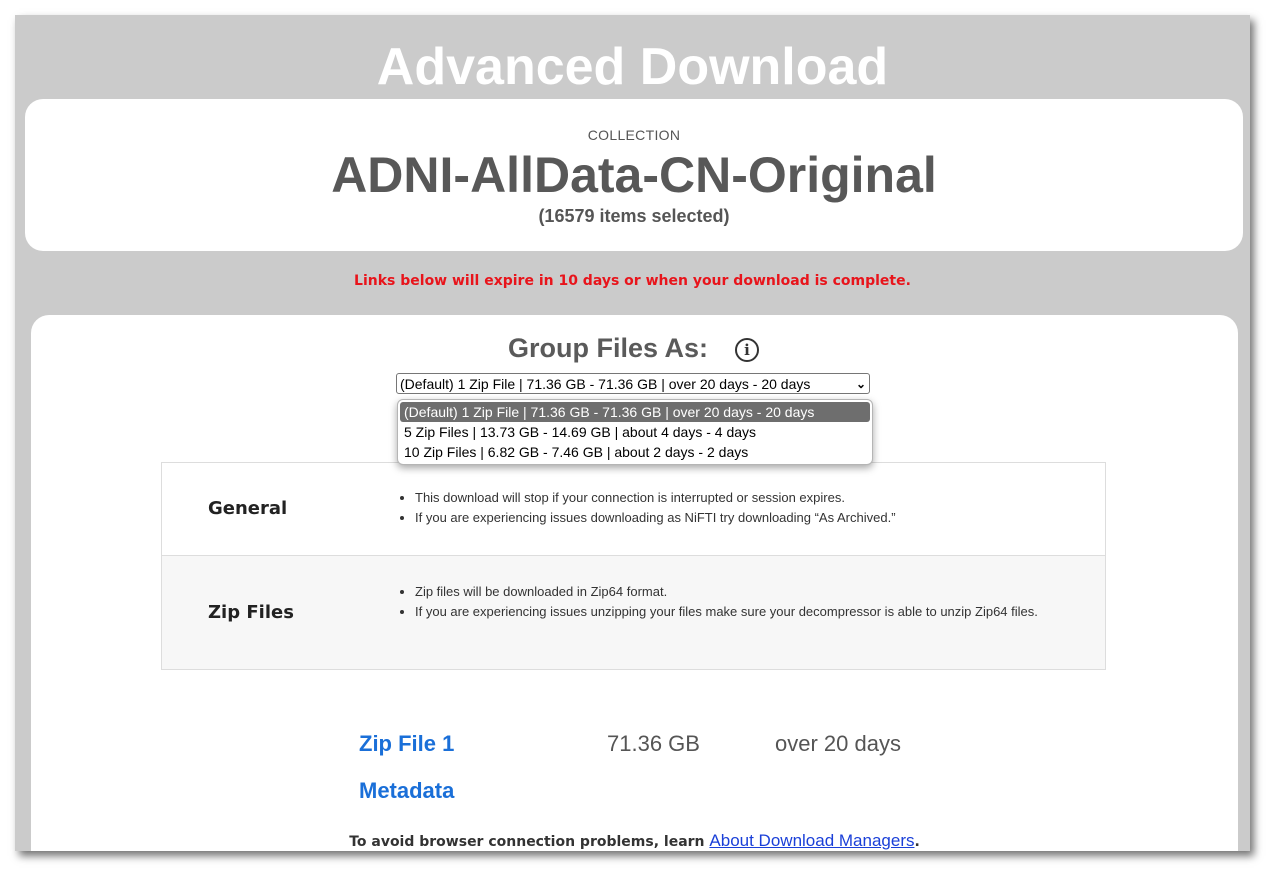  I want to click on zip-file-size: 71.36 GB, so click(653, 743).